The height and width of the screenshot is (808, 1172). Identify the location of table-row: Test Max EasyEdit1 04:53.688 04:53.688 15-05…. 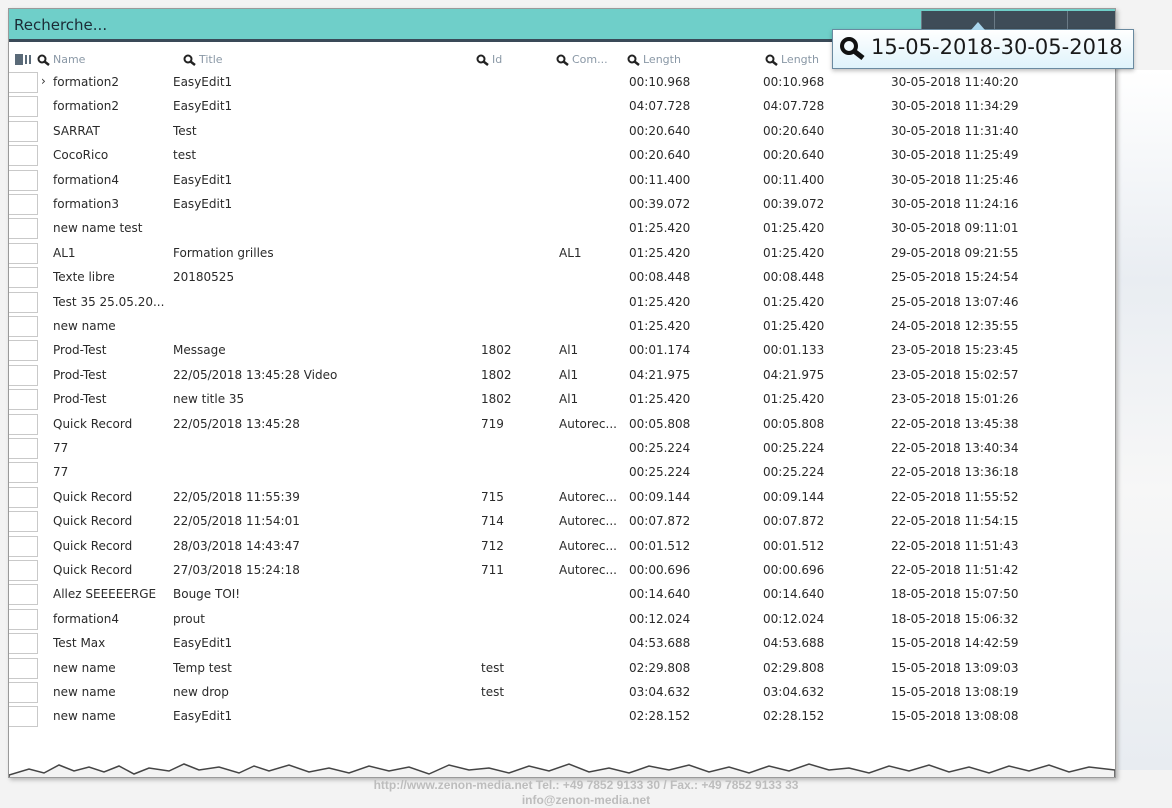
(562, 643).